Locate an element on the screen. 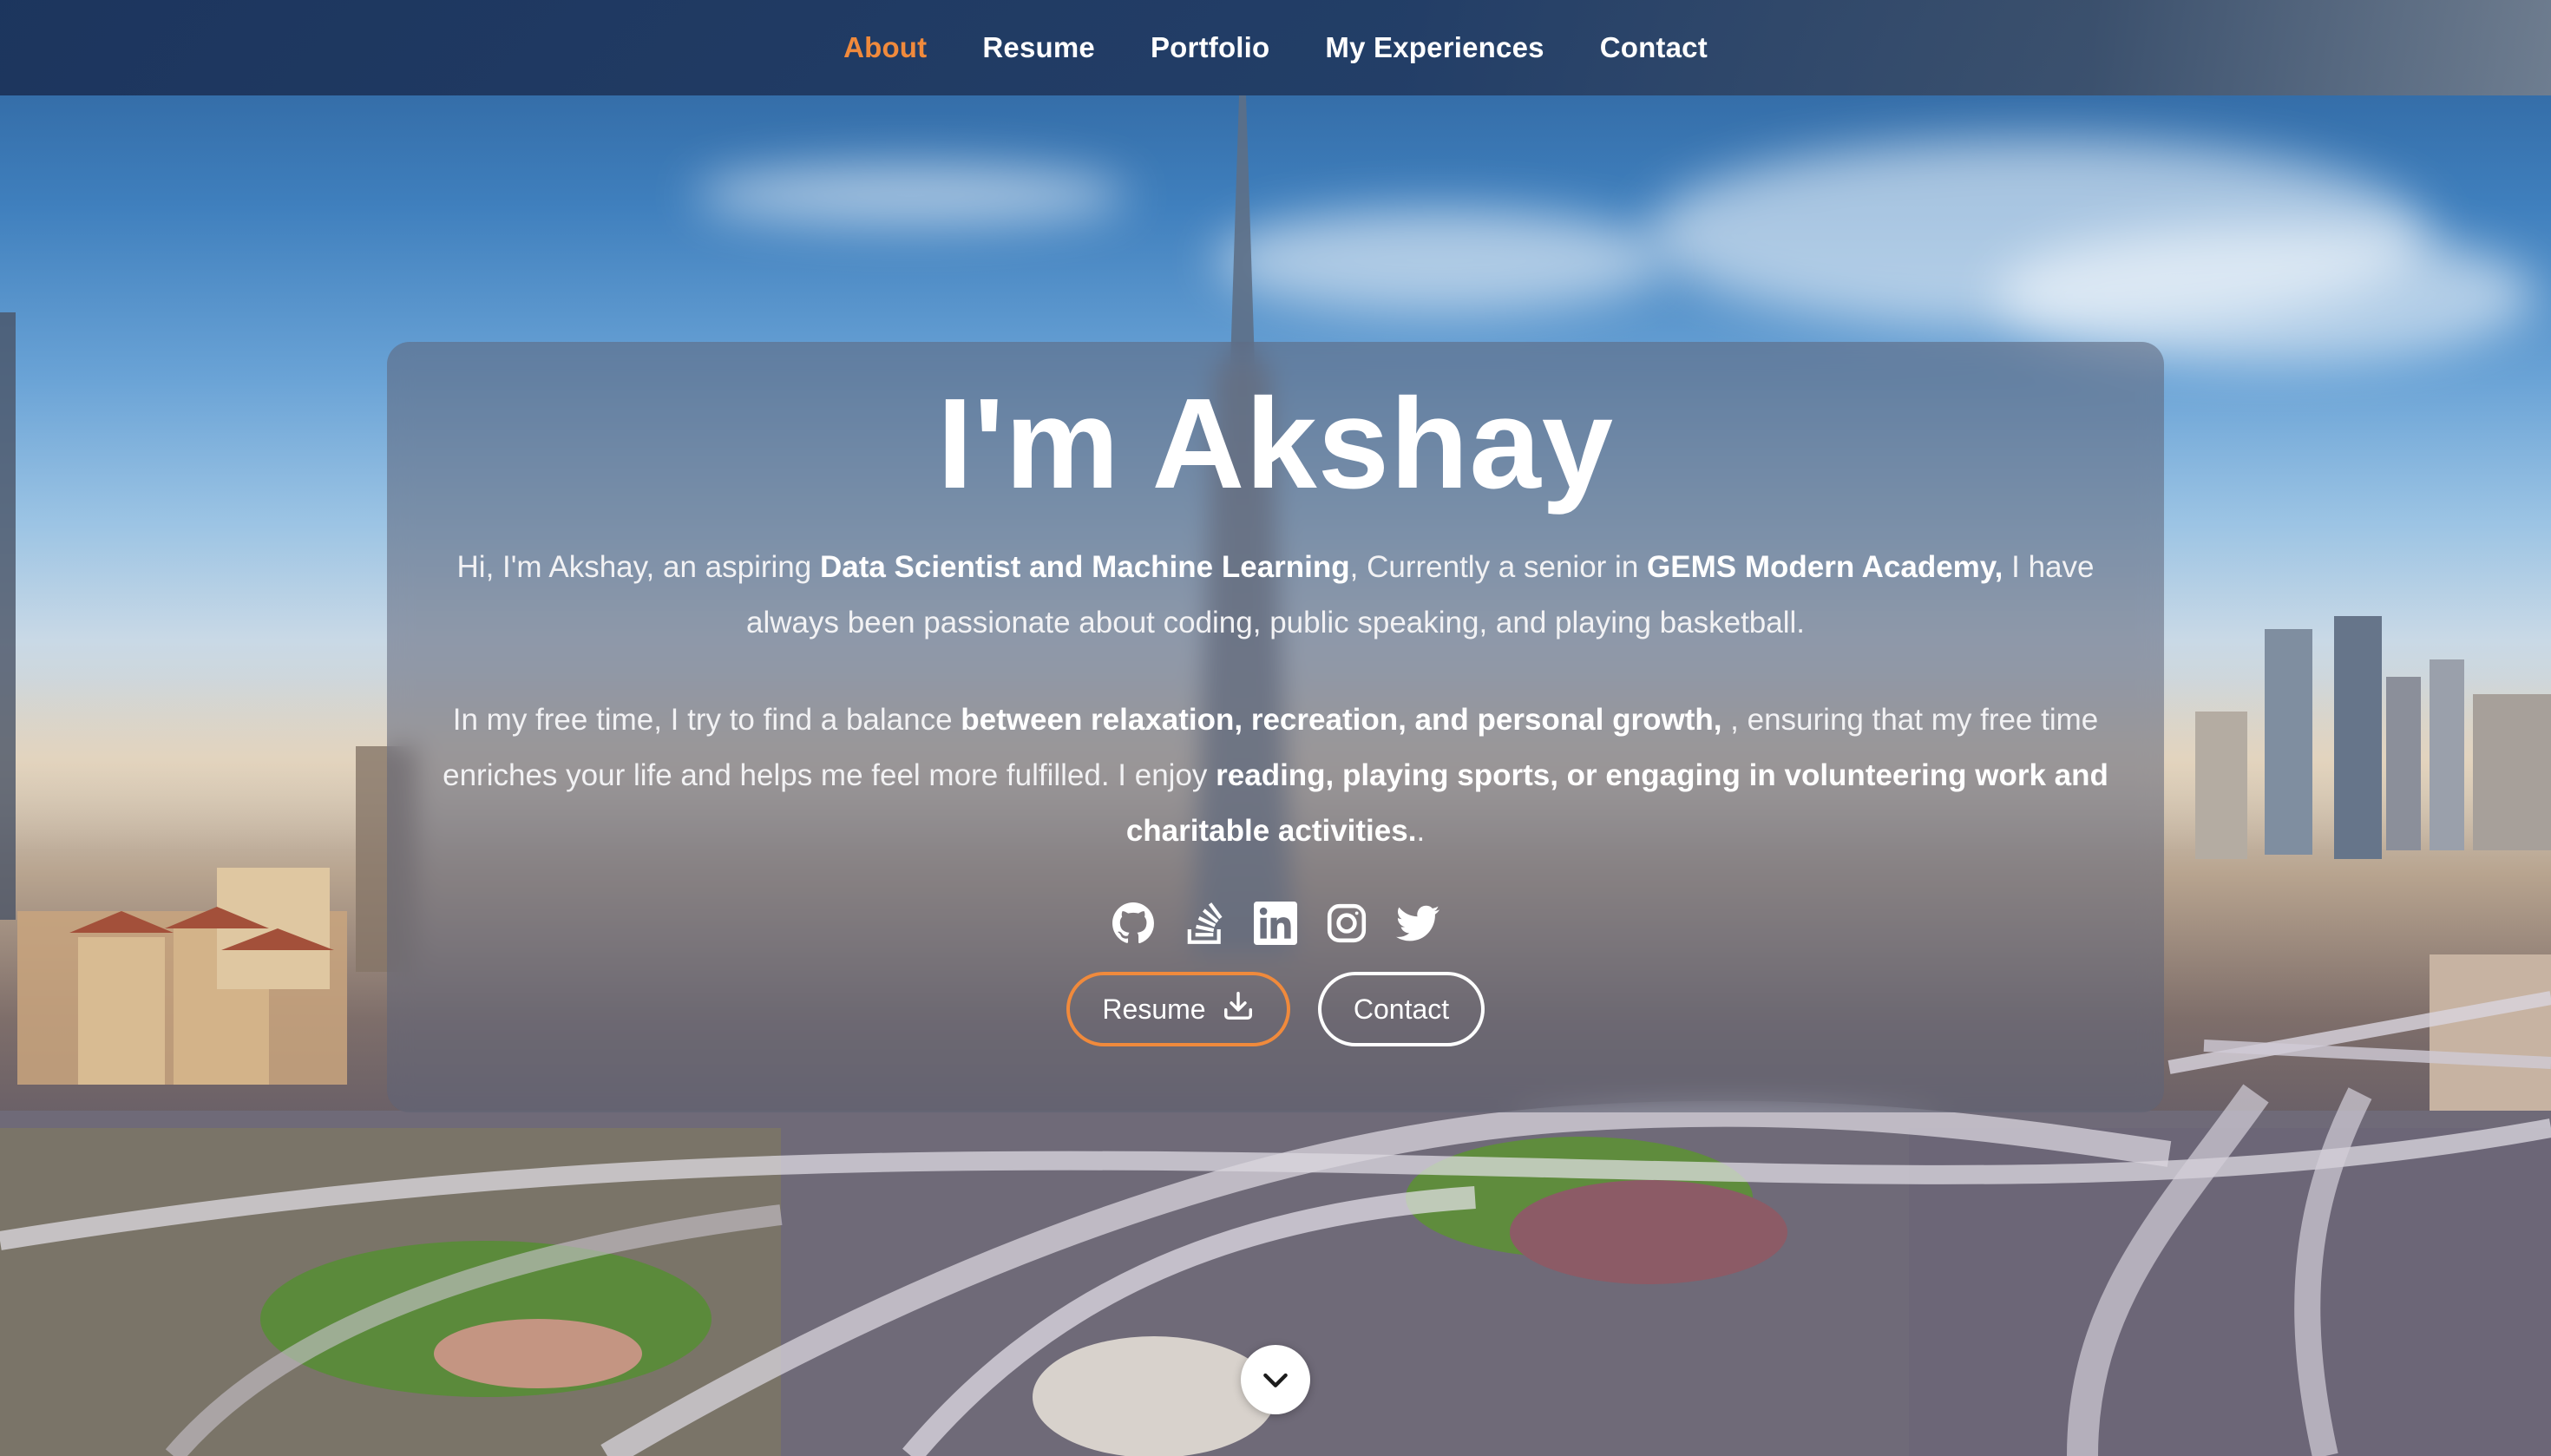 The height and width of the screenshot is (1456, 2551). resume-button-label: Resume is located at coordinates (1154, 1009).